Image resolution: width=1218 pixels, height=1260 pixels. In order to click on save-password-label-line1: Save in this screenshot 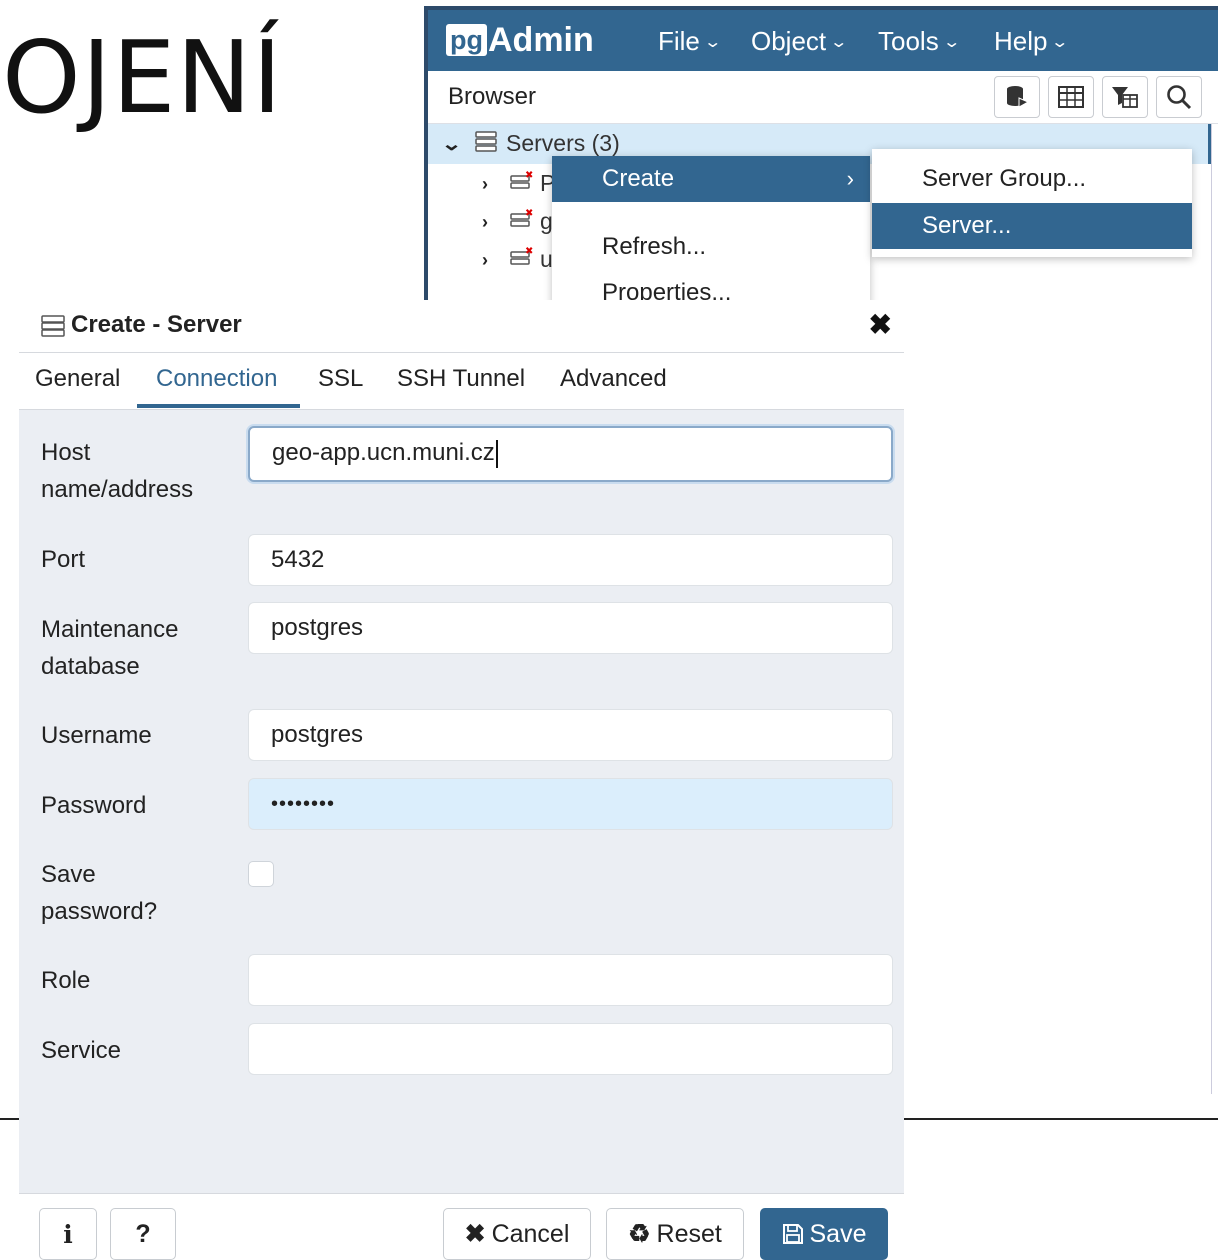, I will do `click(68, 874)`.